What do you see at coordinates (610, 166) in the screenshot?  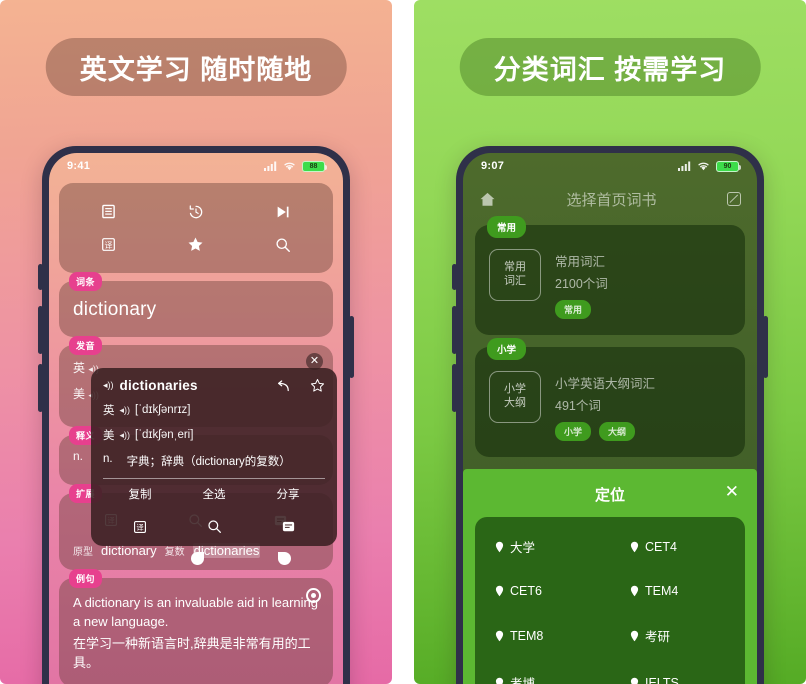 I see `status-bar-right: 9:07 90` at bounding box center [610, 166].